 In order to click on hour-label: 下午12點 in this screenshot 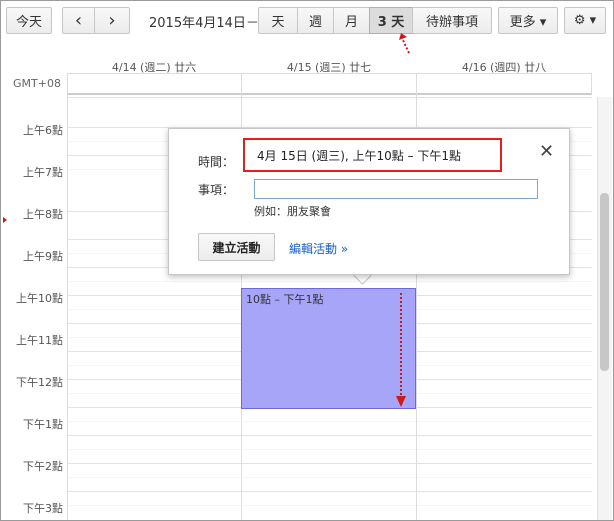, I will do `click(39, 382)`.